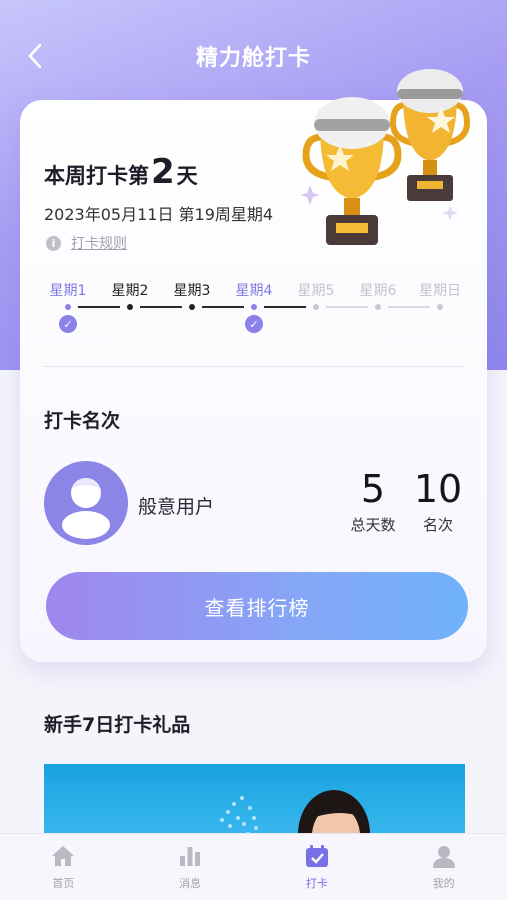 This screenshot has height=900, width=507. Describe the element at coordinates (187, 176) in the screenshot. I see `week-title-suffix: 天` at that location.